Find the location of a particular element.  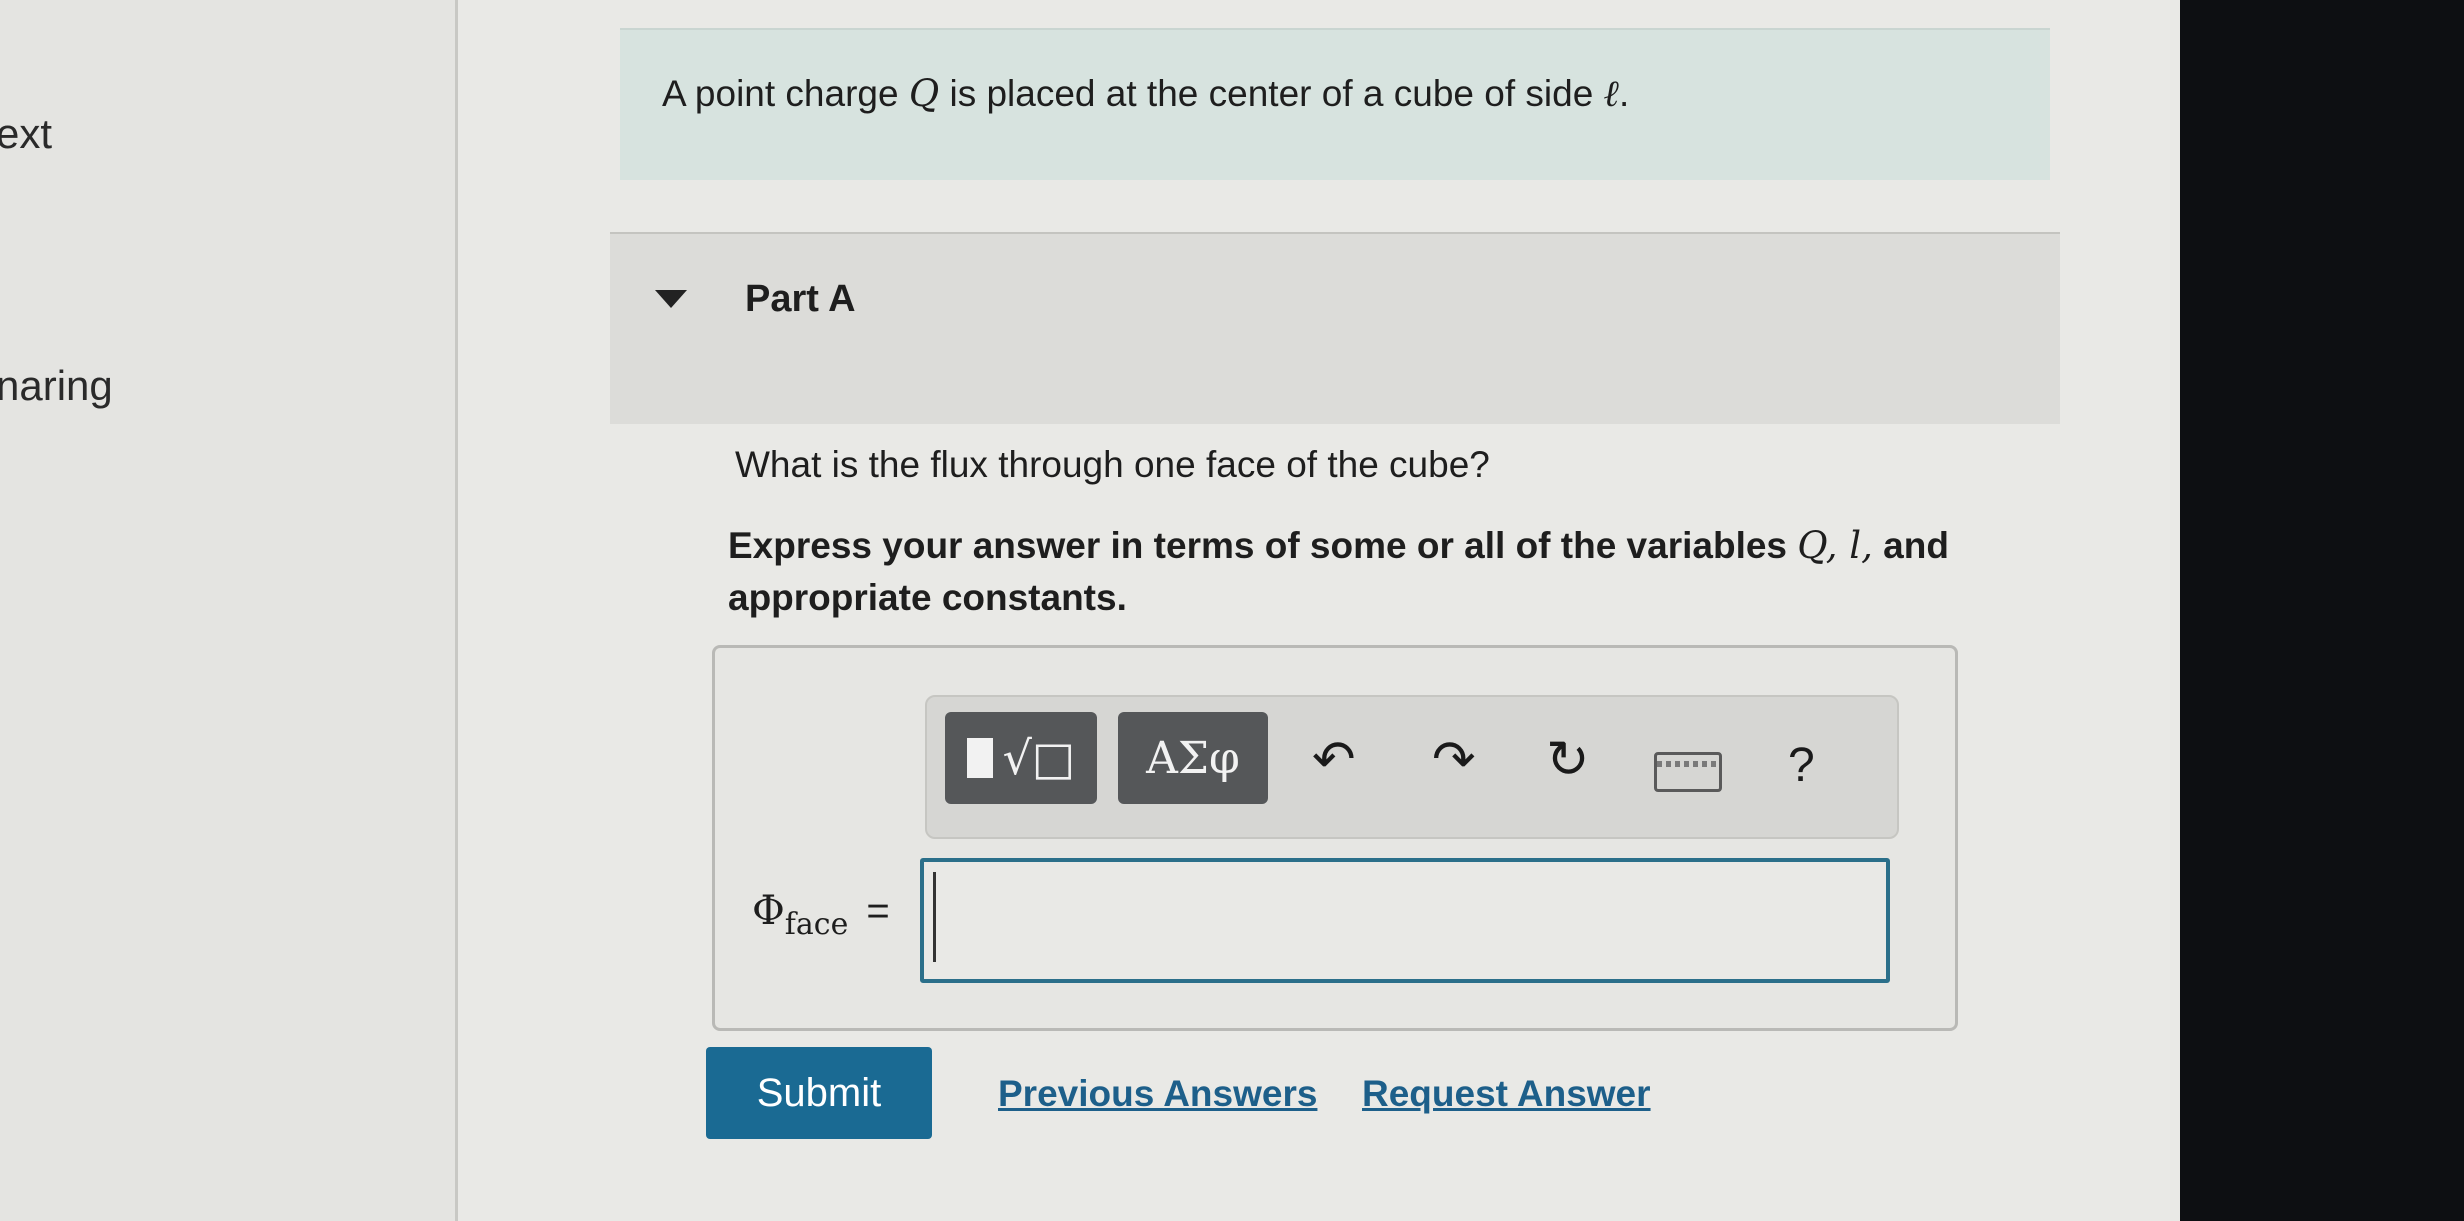

greek-symbols-button: ΑΣφ is located at coordinates (1193, 758).